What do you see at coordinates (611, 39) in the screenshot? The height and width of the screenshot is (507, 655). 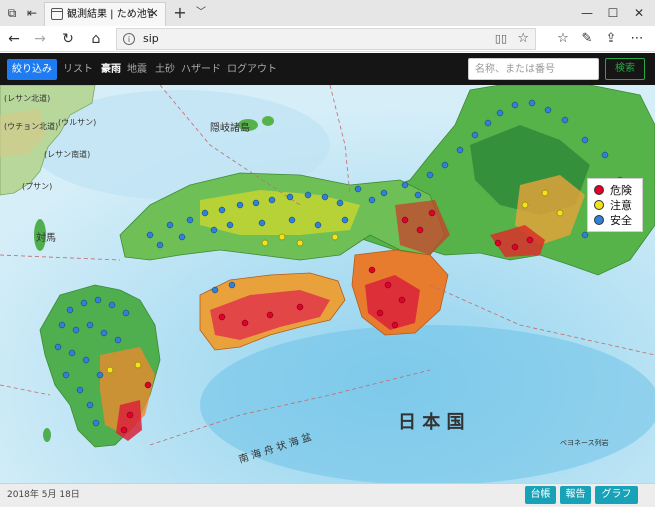 I see `share-icon: ⇪` at bounding box center [611, 39].